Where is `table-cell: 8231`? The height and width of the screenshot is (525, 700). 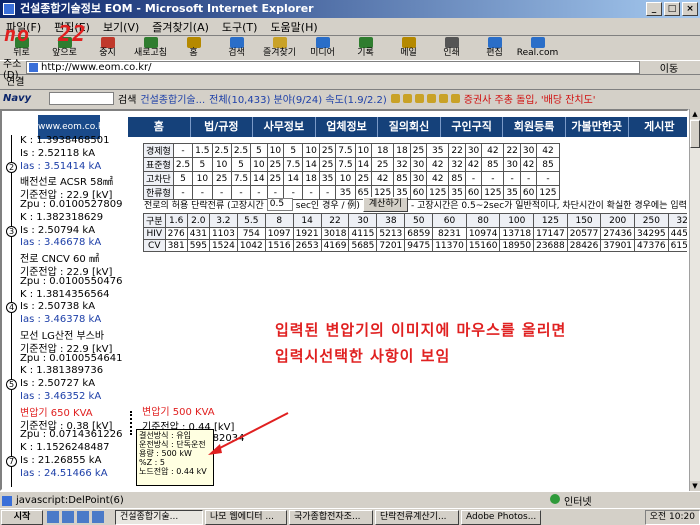
table-cell: 8231 is located at coordinates (449, 233).